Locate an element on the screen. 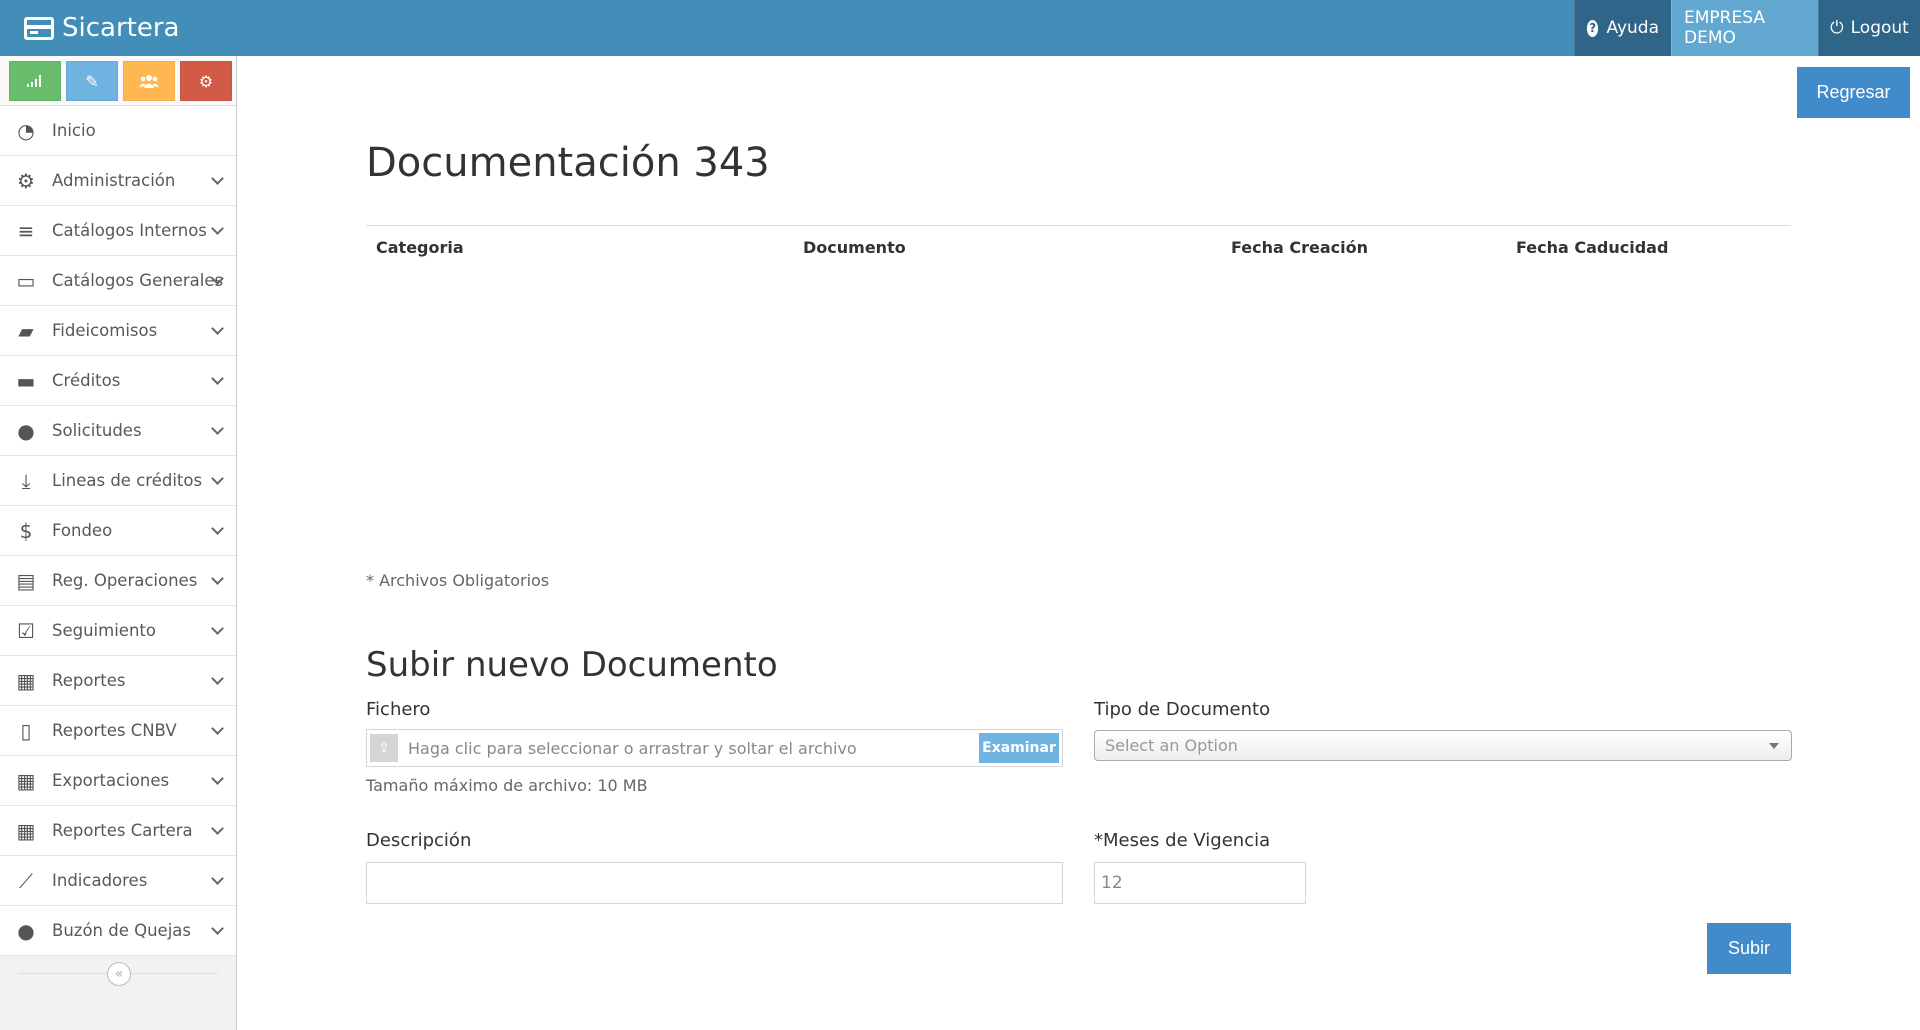 The width and height of the screenshot is (1920, 1030). sidebar-item-seguimiento: ☑ Seguimiento is located at coordinates (118, 631).